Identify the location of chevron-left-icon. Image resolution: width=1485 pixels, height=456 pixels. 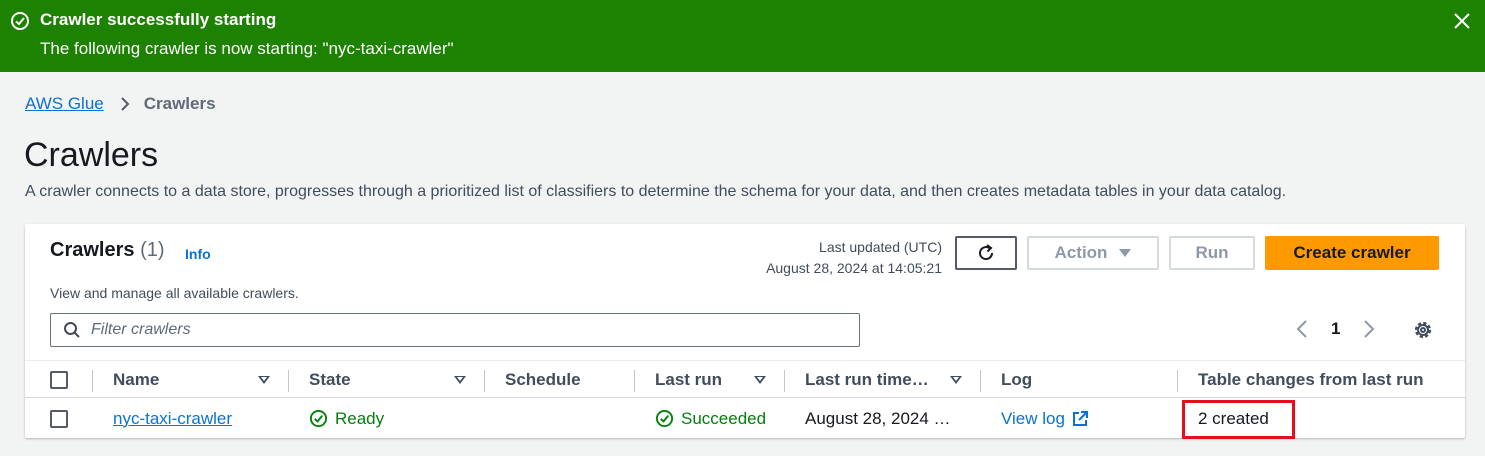
(1302, 329).